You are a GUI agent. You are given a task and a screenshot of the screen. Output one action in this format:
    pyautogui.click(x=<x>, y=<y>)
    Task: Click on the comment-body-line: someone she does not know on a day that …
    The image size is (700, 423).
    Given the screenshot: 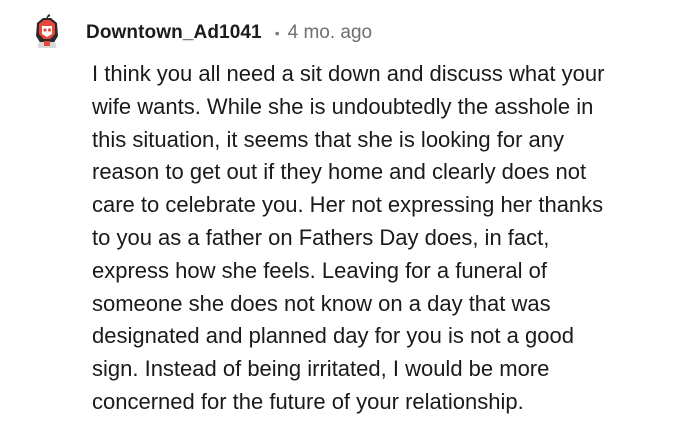 What is the action you would take?
    pyautogui.click(x=321, y=303)
    